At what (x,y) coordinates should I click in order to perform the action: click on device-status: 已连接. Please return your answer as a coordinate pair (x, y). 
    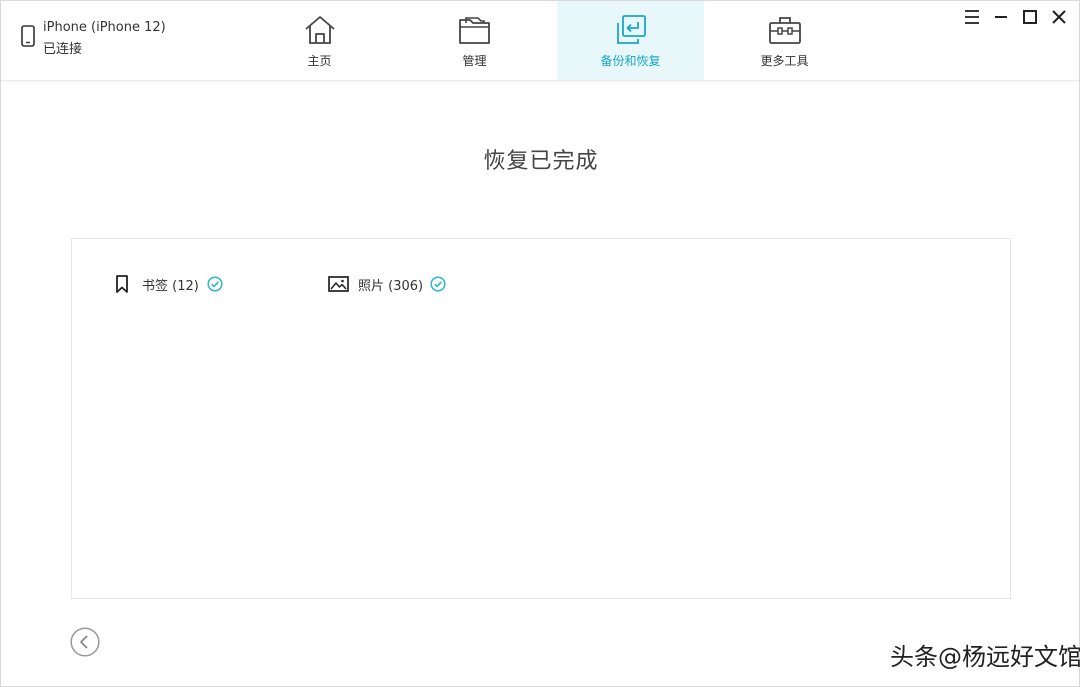
    Looking at the image, I should click on (63, 49).